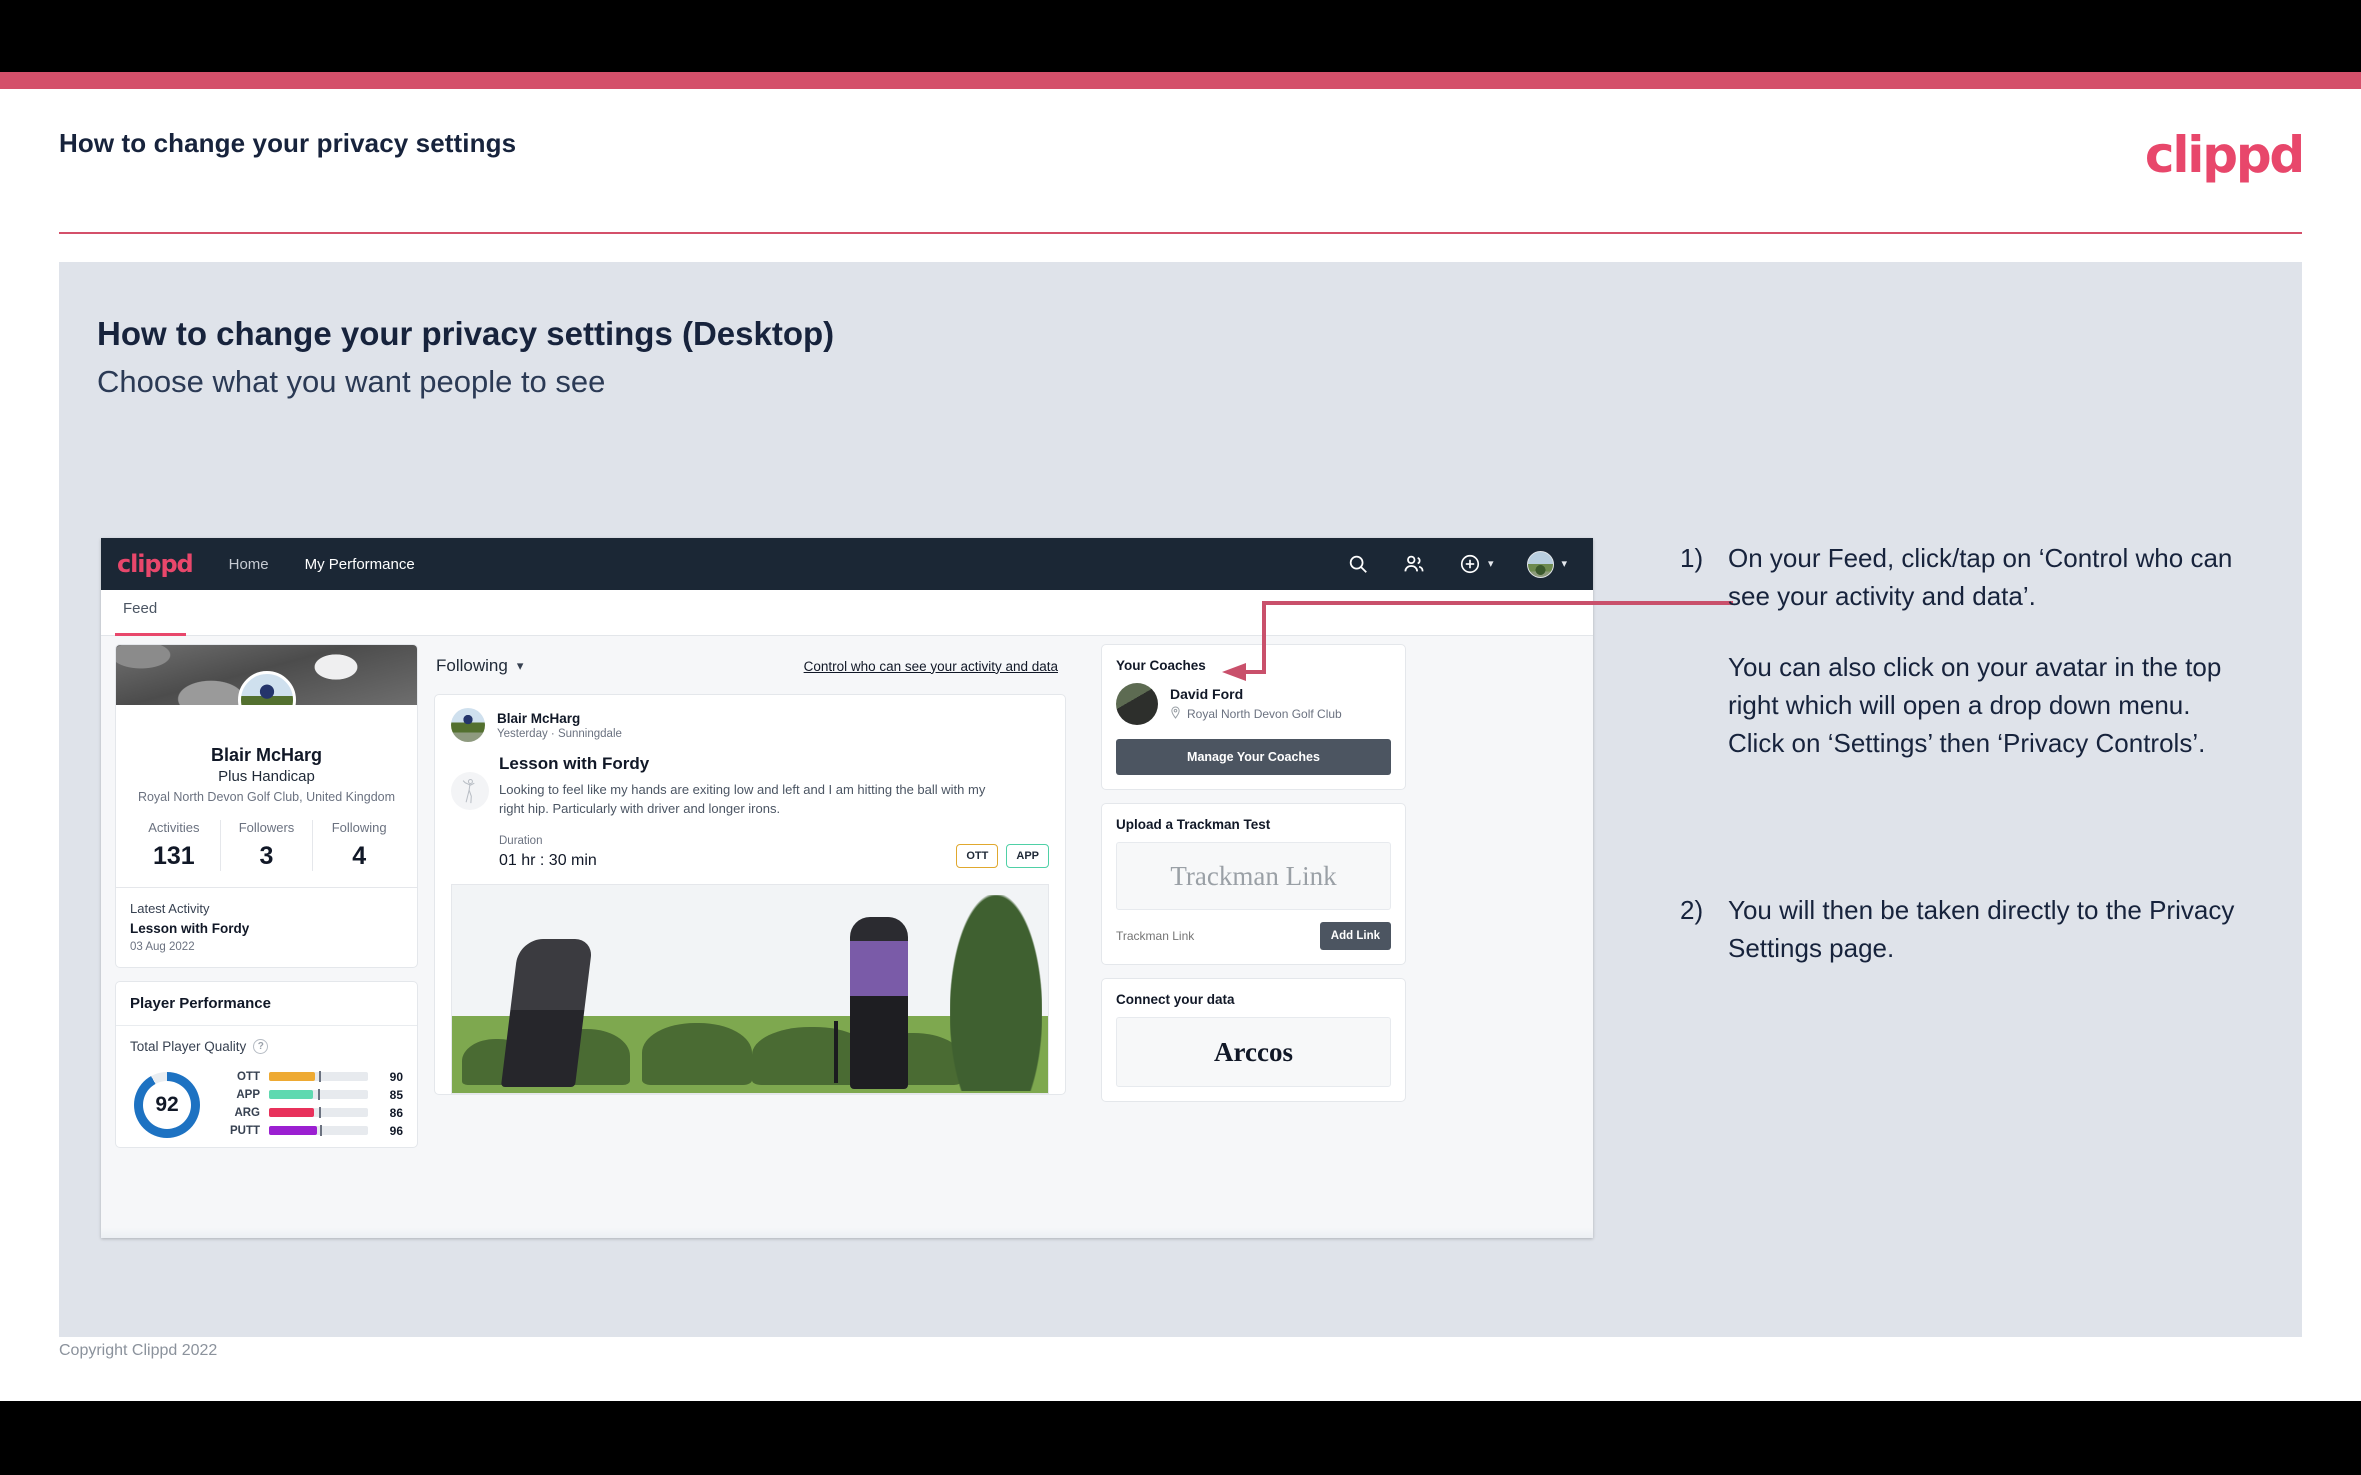 This screenshot has width=2361, height=1475. I want to click on your-coaches-title: Your Coaches, so click(1161, 665).